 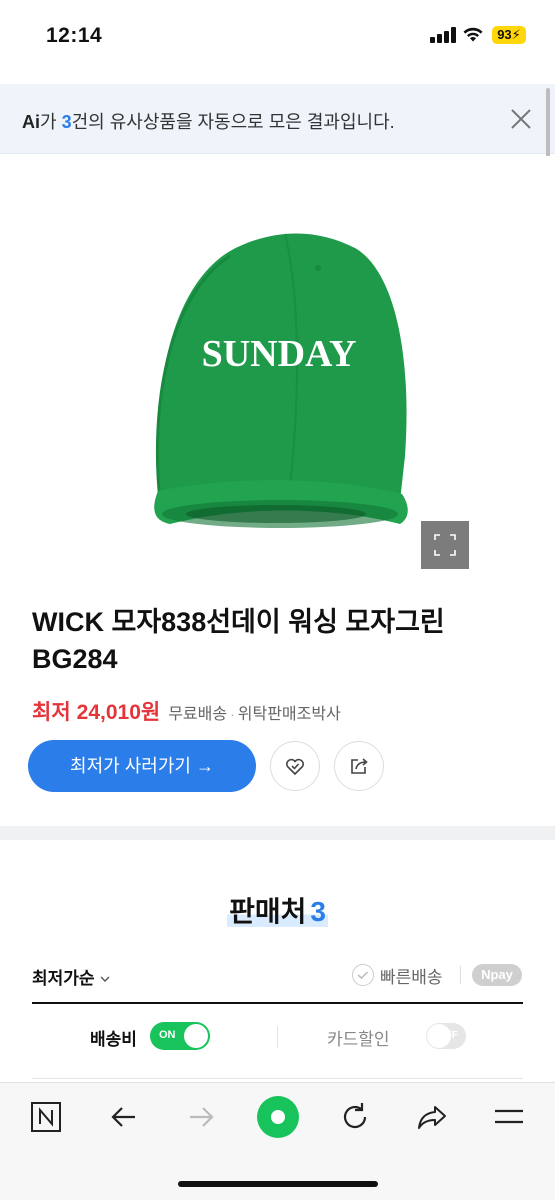 I want to click on price-row: 최저 24,010원 무료배송 · 위탁판매조박사, so click(x=186, y=711).